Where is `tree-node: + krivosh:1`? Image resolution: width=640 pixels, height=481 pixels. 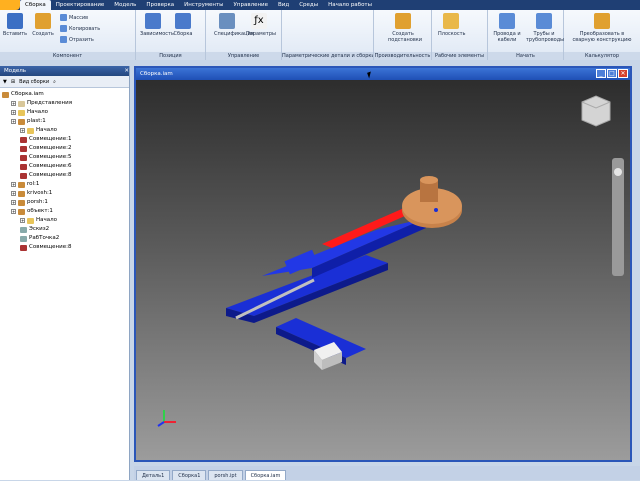
tree-node: + krivosh:1 is located at coordinates (64, 193).